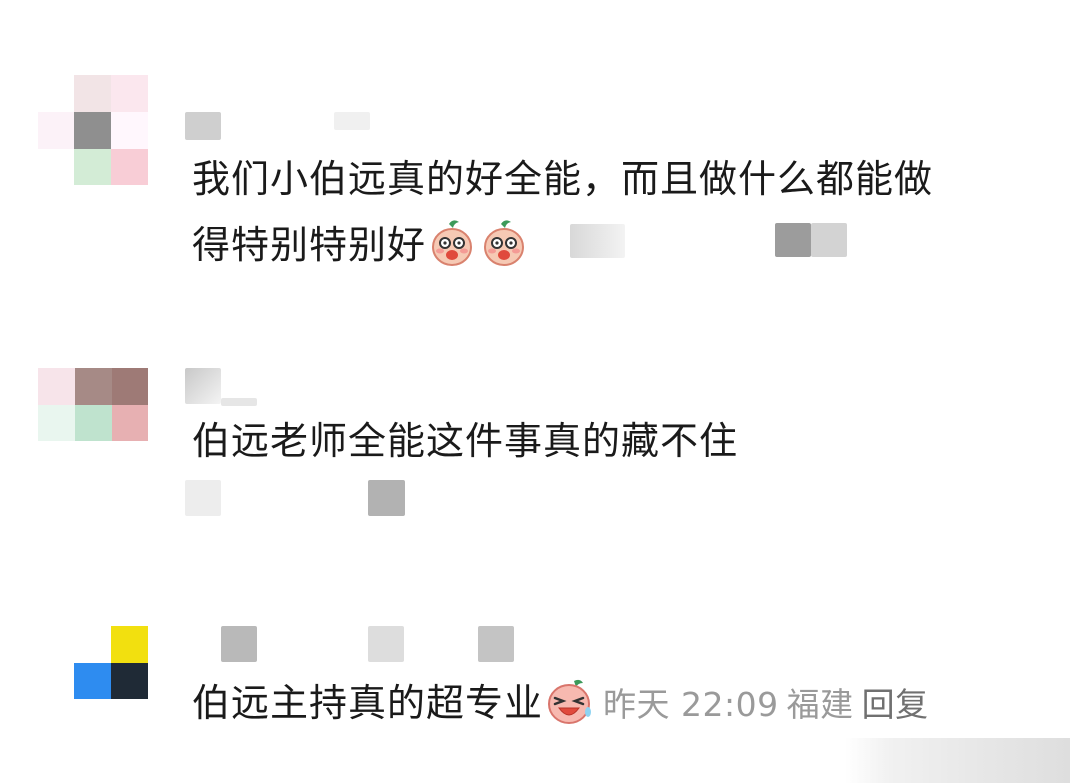 Image resolution: width=1070 pixels, height=783 pixels. What do you see at coordinates (895, 704) in the screenshot?
I see `reply-button: 回复` at bounding box center [895, 704].